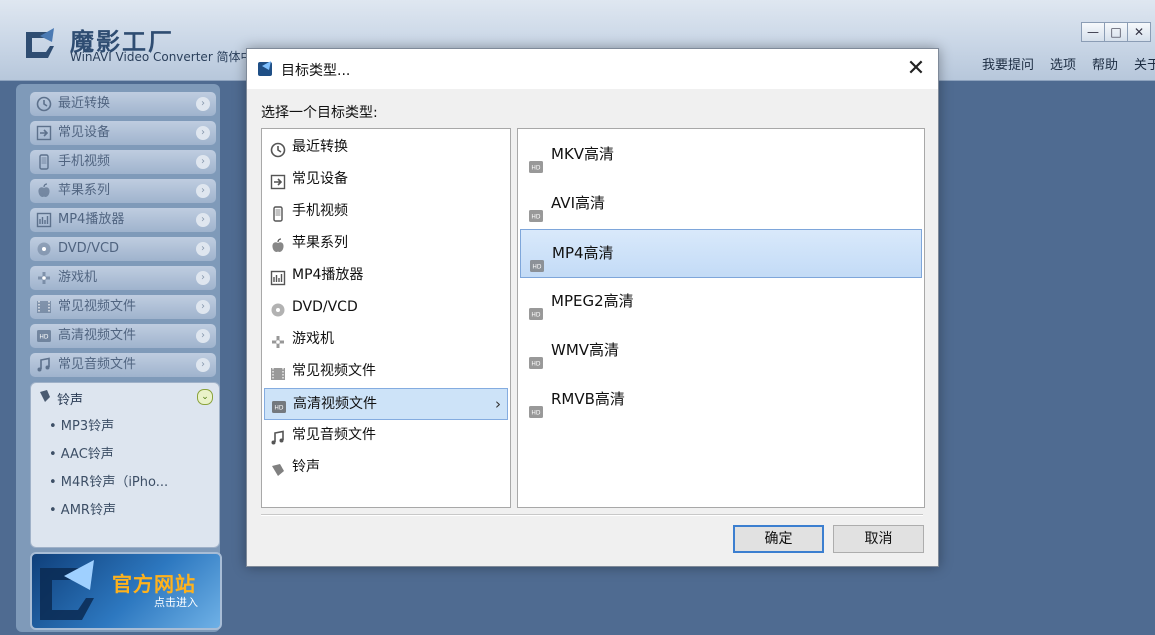  What do you see at coordinates (385, 275) in the screenshot?
I see `category-item: MP4播放器` at bounding box center [385, 275].